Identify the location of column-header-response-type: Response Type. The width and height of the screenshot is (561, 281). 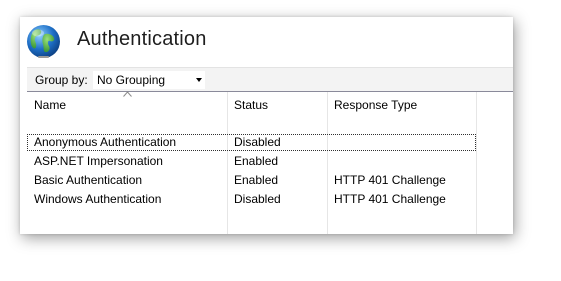
(375, 105).